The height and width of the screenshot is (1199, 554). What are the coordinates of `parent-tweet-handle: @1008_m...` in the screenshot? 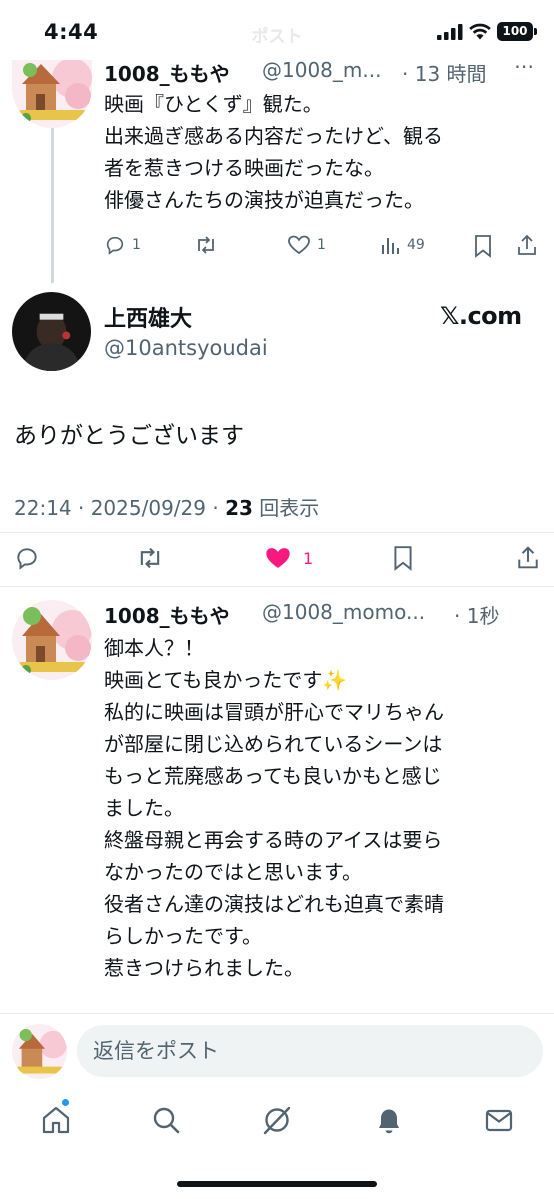 It's located at (321, 70).